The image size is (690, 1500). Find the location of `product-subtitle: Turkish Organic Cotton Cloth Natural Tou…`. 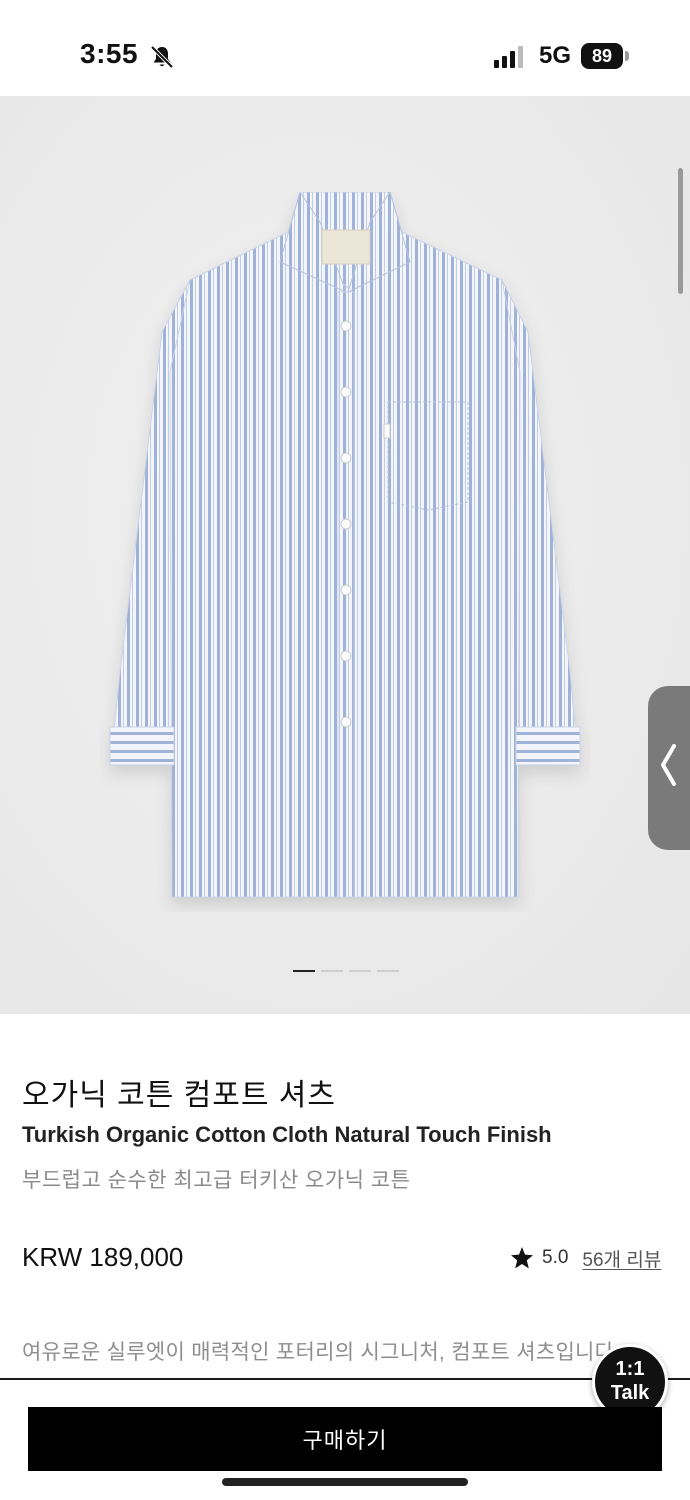

product-subtitle: Turkish Organic Cotton Cloth Natural Tou… is located at coordinates (287, 1134).